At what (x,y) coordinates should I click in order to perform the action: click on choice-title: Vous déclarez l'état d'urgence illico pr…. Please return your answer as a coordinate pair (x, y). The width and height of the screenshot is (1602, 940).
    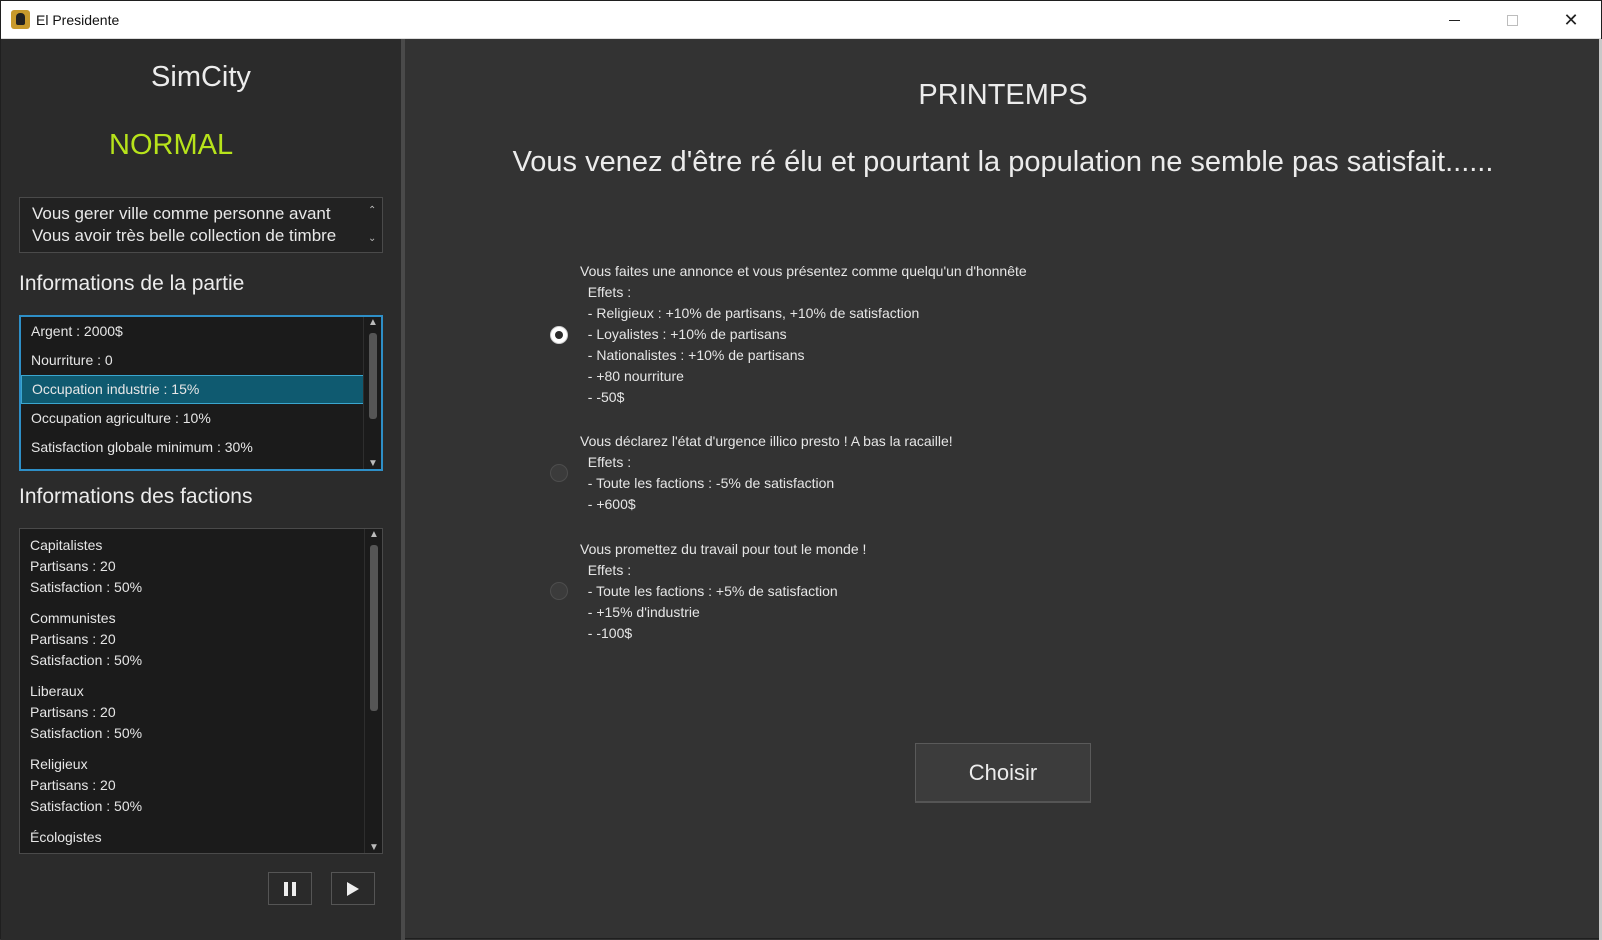
    Looking at the image, I should click on (766, 441).